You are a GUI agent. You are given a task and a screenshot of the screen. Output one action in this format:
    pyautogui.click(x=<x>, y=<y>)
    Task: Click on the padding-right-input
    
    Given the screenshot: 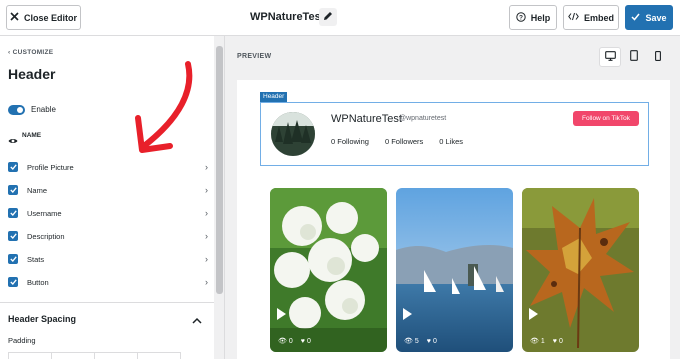 What is the action you would take?
    pyautogui.click(x=73, y=355)
    